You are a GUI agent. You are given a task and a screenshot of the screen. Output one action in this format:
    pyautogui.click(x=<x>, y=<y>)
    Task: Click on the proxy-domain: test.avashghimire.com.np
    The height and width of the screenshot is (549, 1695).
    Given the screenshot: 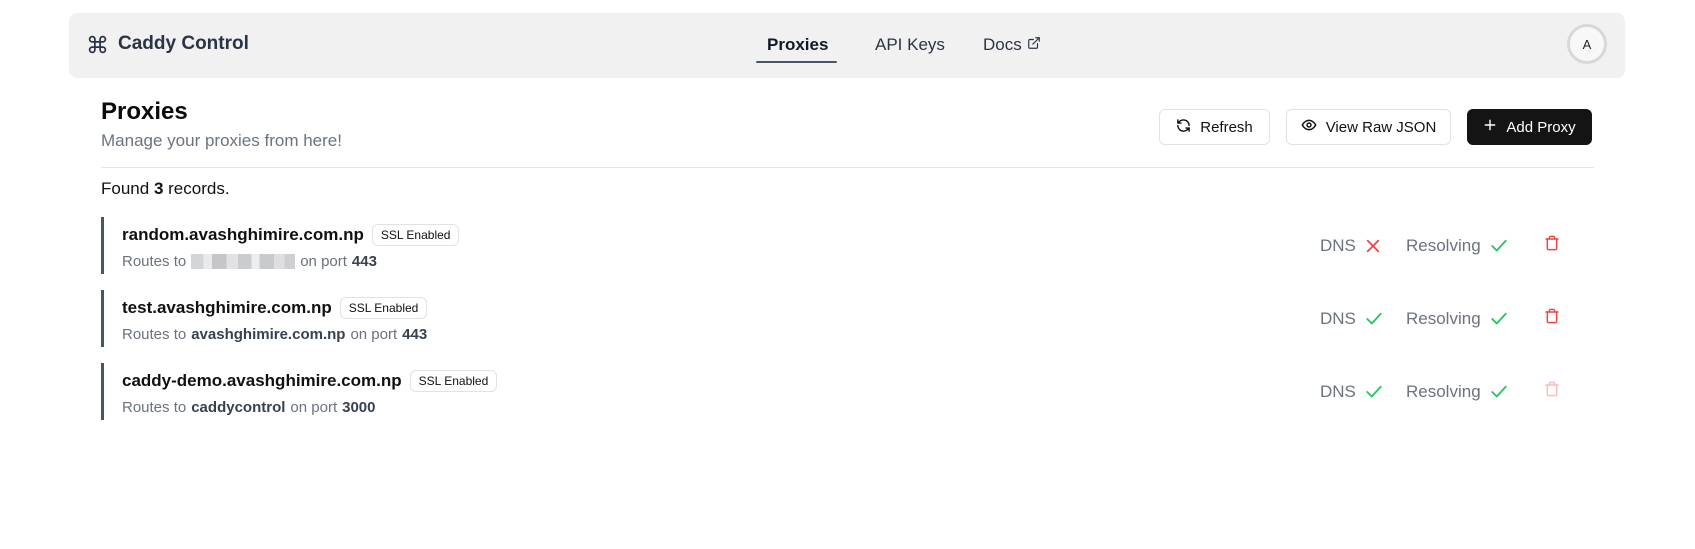 What is the action you would take?
    pyautogui.click(x=227, y=307)
    